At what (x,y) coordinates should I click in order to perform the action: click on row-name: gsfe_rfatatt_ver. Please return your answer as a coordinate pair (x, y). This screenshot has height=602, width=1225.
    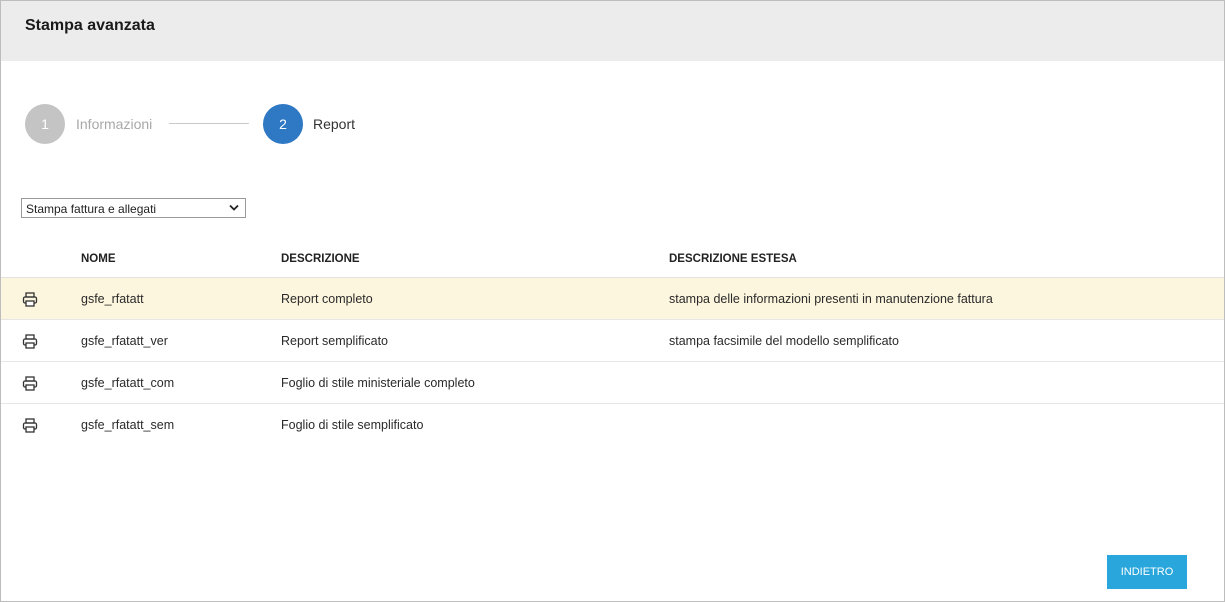
    Looking at the image, I should click on (124, 341).